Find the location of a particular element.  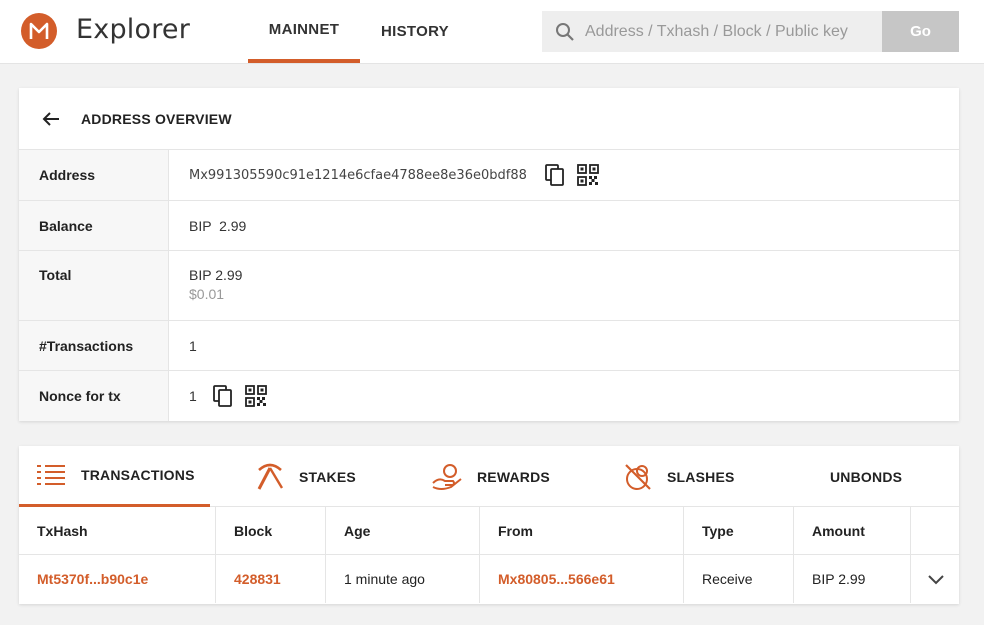

txhash-cell: Mt5370f...b90c1e is located at coordinates (117, 579).